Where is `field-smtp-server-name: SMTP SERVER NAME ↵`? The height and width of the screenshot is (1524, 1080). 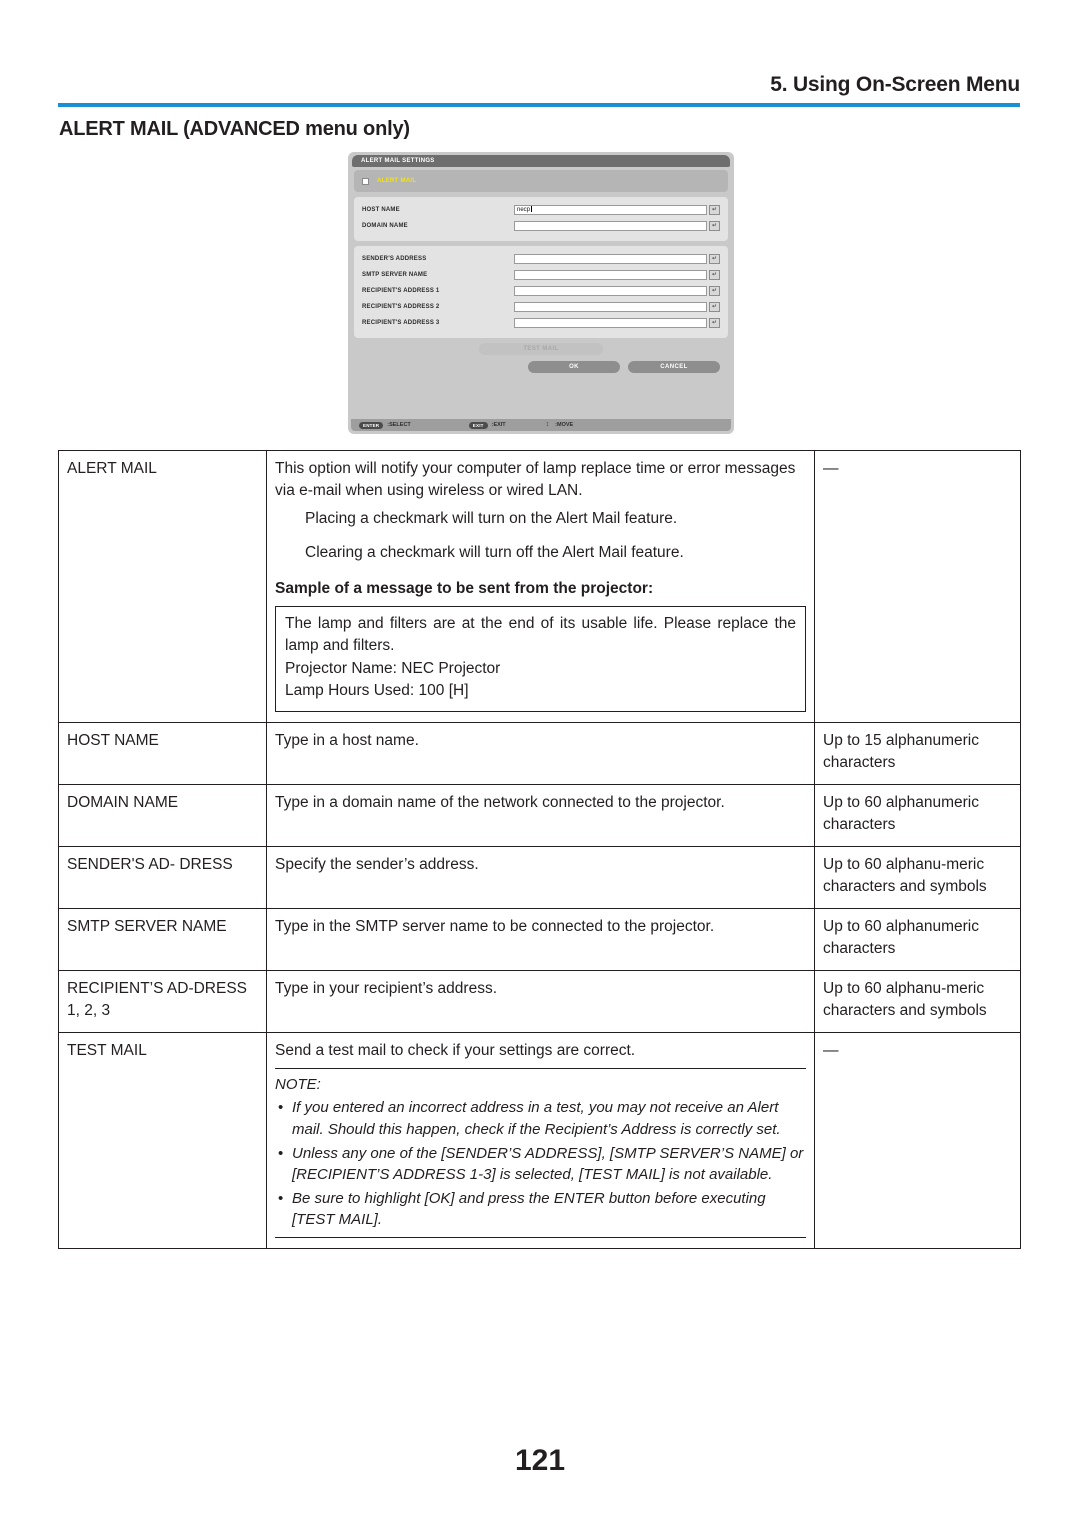
field-smtp-server-name: SMTP SERVER NAME ↵ is located at coordinates (541, 275).